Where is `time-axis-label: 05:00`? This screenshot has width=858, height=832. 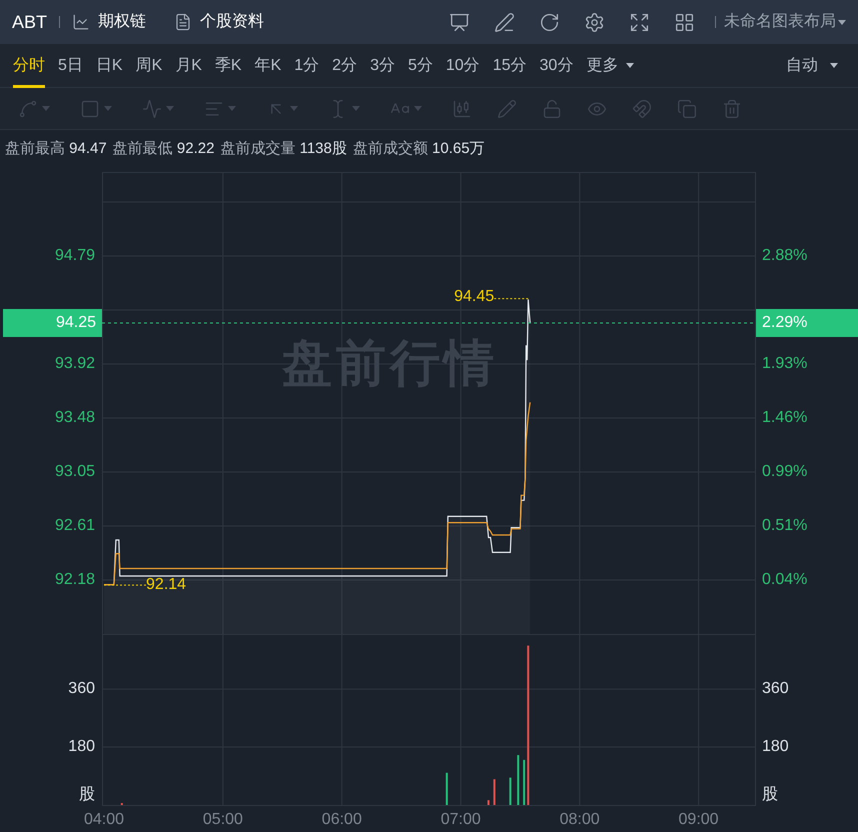 time-axis-label: 05:00 is located at coordinates (223, 820).